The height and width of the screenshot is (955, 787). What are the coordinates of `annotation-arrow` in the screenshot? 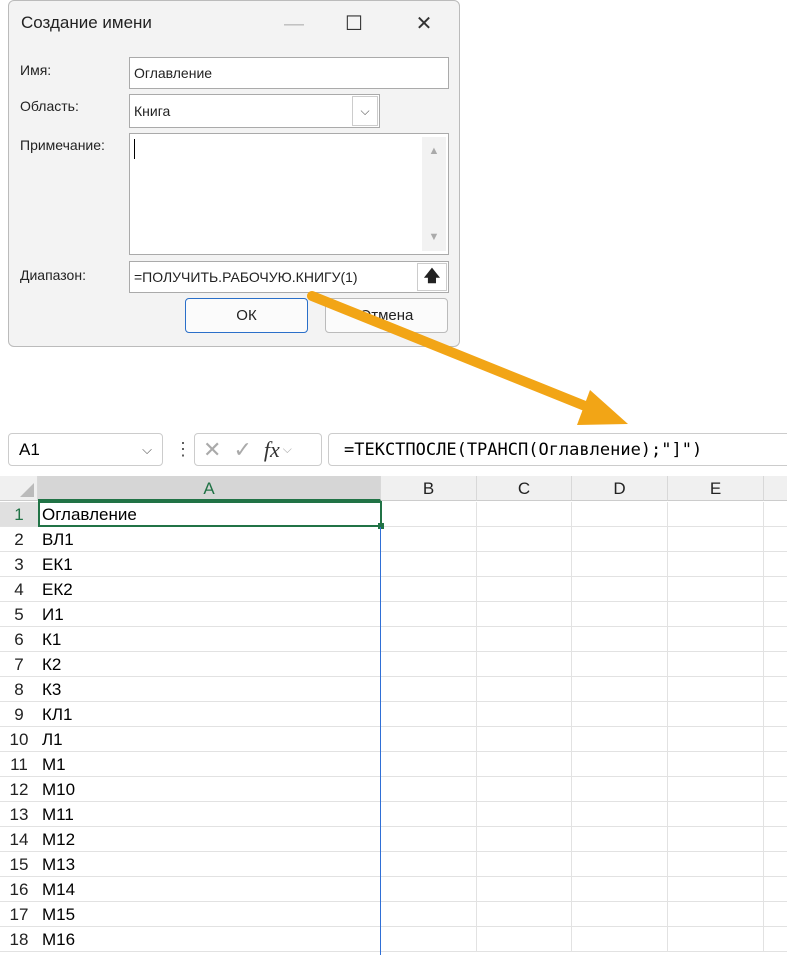 It's located at (467, 358).